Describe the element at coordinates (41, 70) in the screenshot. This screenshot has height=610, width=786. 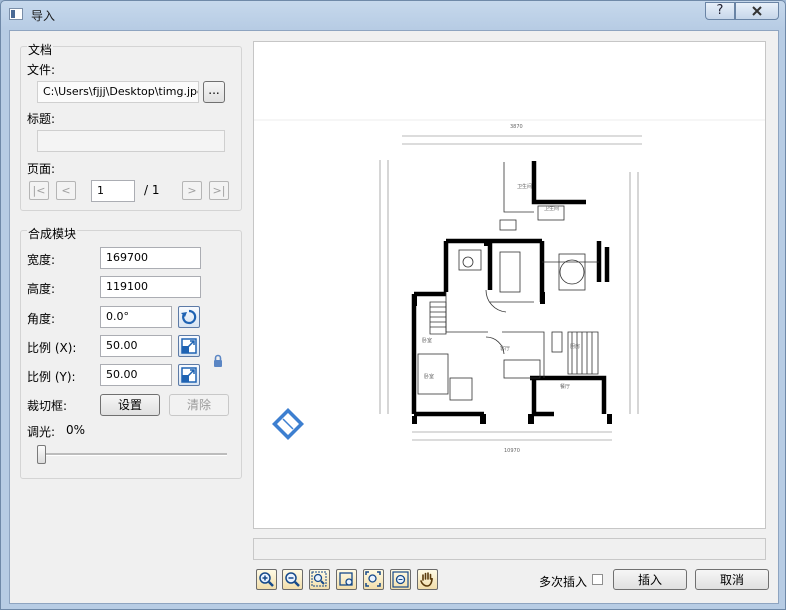
I see `file-label: 文件:` at that location.